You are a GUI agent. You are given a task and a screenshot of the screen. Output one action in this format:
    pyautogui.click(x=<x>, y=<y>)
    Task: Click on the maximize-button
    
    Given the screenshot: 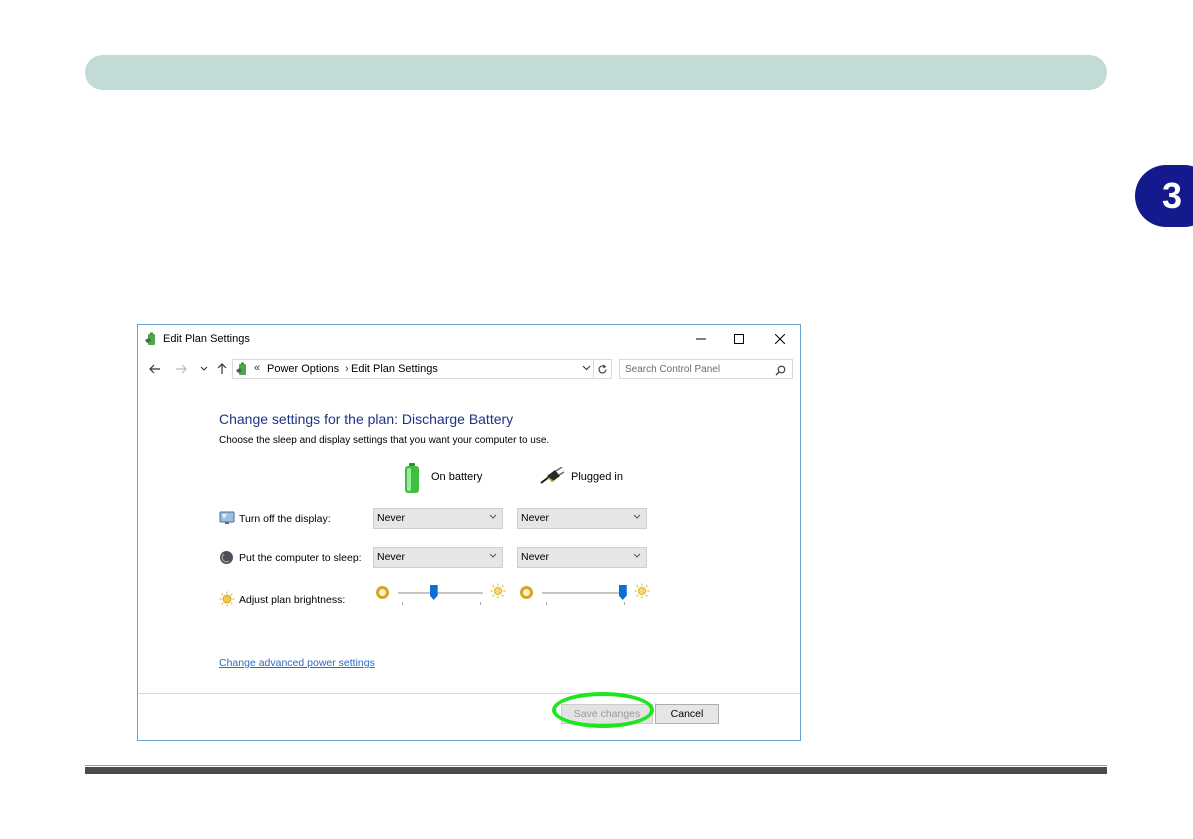 What is the action you would take?
    pyautogui.click(x=739, y=339)
    